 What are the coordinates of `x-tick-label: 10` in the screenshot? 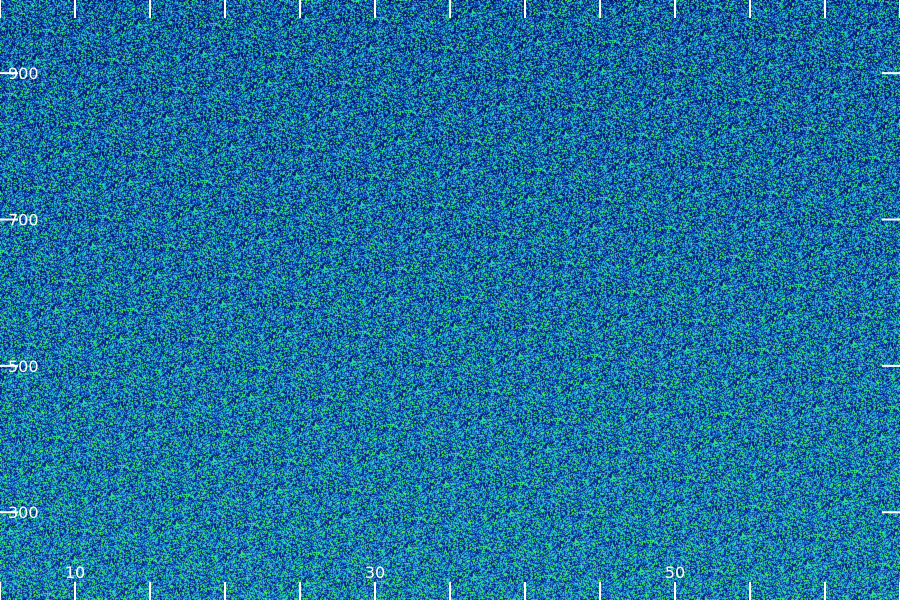 It's located at (75, 572).